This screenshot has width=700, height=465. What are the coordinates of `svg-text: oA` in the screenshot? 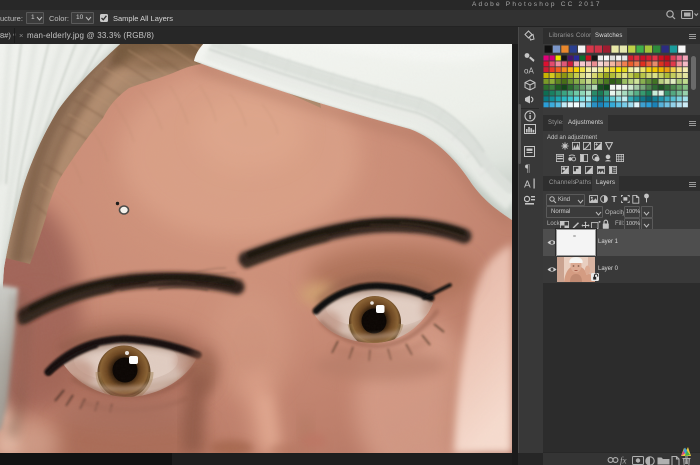 It's located at (529, 71).